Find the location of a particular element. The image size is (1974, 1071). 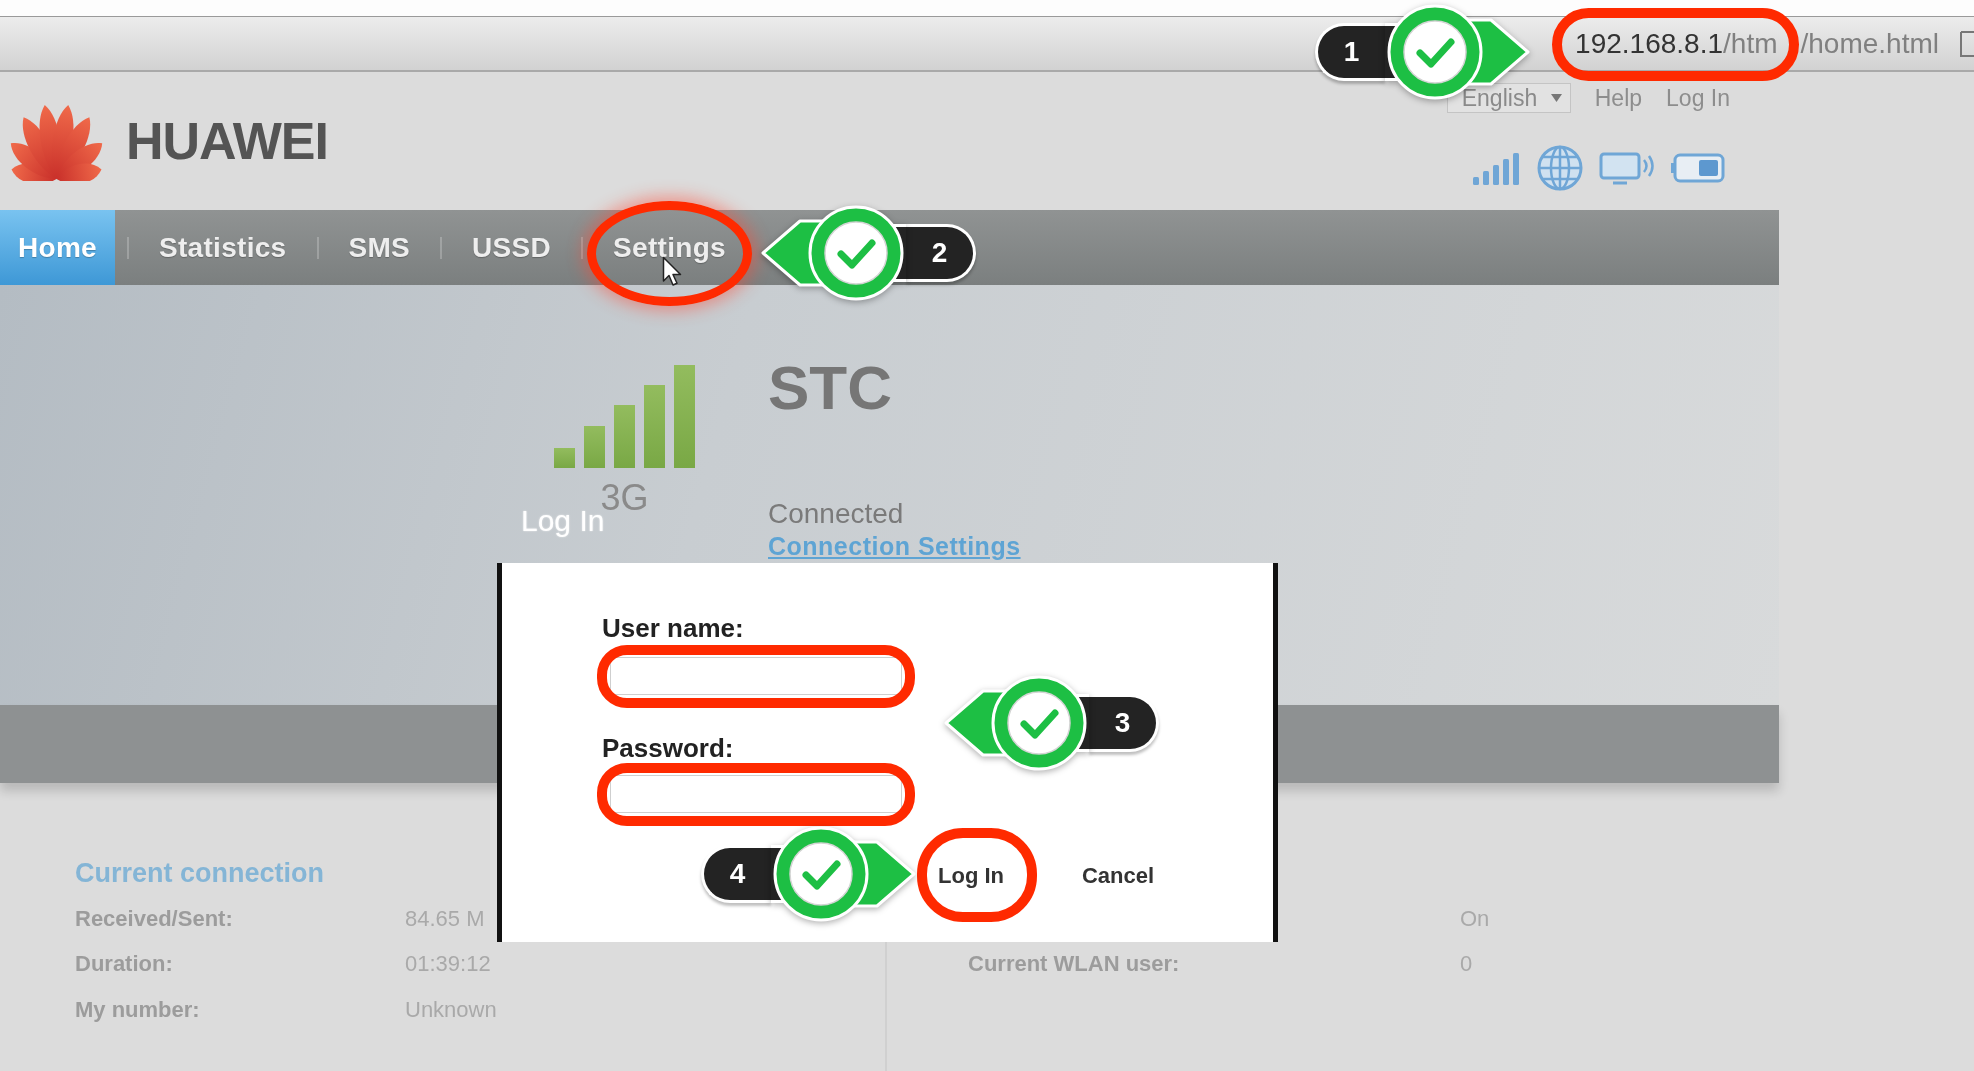

connection-status: Connected is located at coordinates (836, 514).